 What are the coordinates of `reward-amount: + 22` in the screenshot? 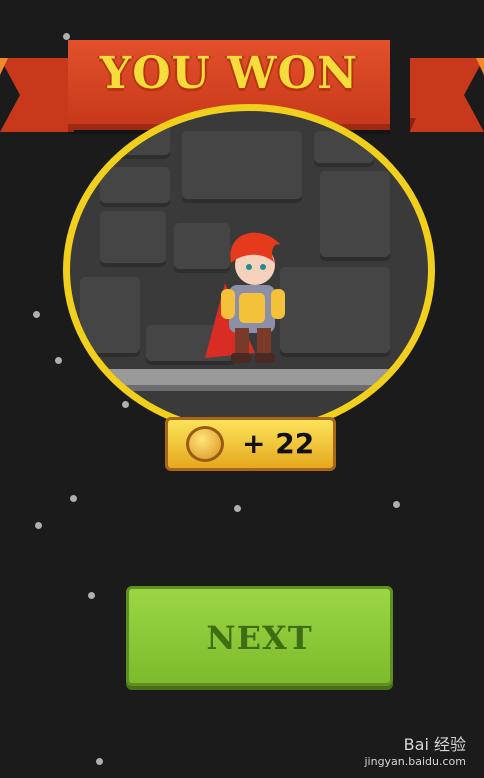 It's located at (278, 443).